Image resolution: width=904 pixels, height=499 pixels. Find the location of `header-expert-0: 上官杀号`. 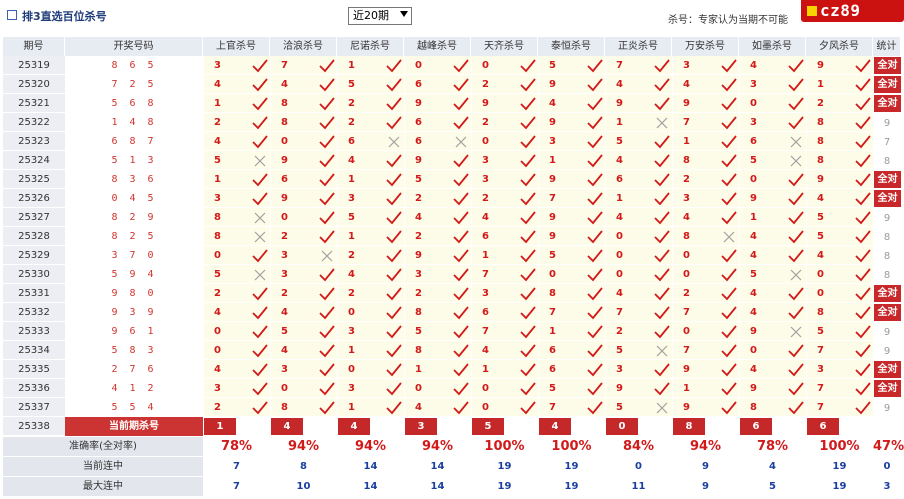

header-expert-0: 上官杀号 is located at coordinates (236, 46).